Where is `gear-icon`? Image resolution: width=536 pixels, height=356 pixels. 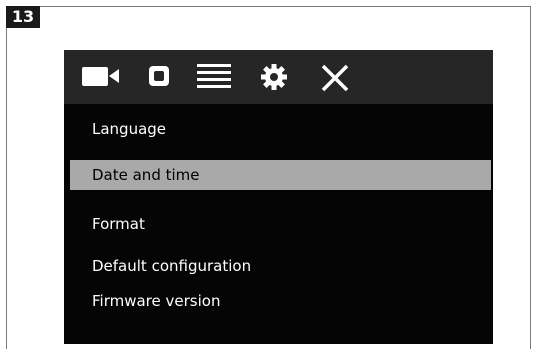
gear-icon is located at coordinates (274, 77).